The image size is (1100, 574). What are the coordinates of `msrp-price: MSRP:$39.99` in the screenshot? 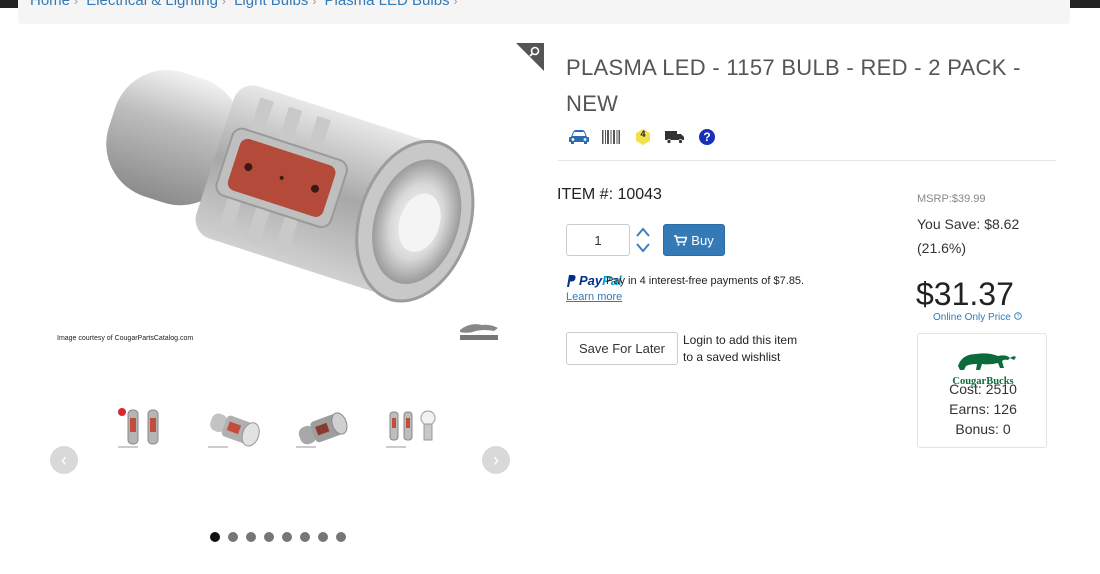 It's located at (951, 199).